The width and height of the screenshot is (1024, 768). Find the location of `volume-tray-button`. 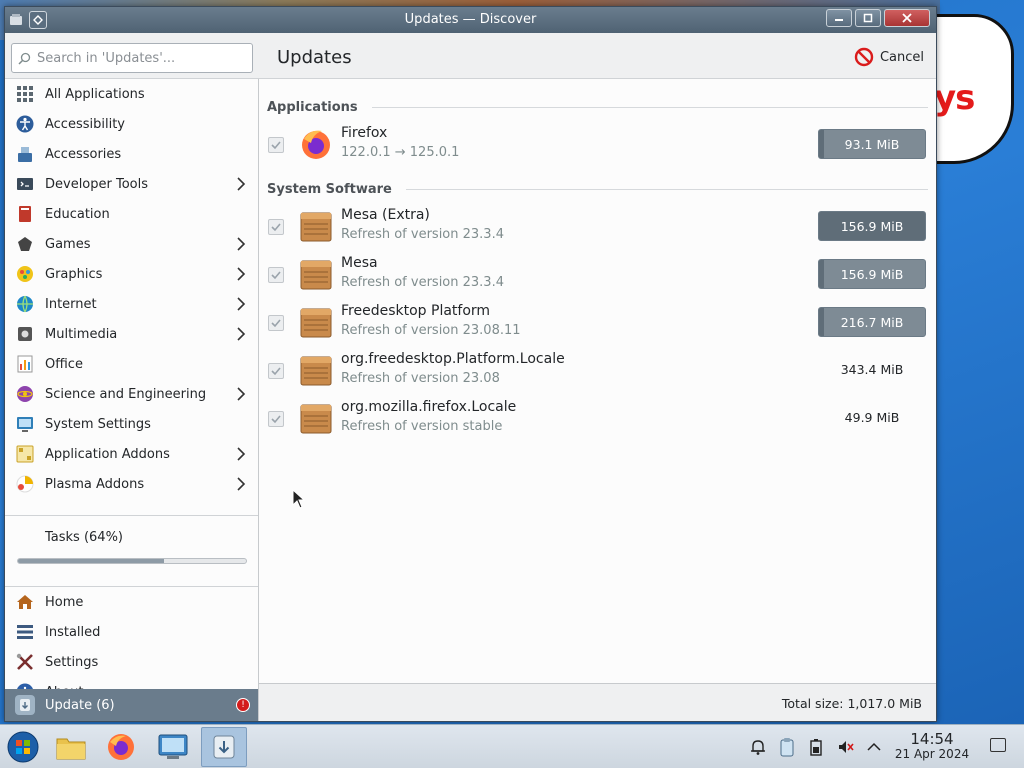

volume-tray-button is located at coordinates (846, 747).